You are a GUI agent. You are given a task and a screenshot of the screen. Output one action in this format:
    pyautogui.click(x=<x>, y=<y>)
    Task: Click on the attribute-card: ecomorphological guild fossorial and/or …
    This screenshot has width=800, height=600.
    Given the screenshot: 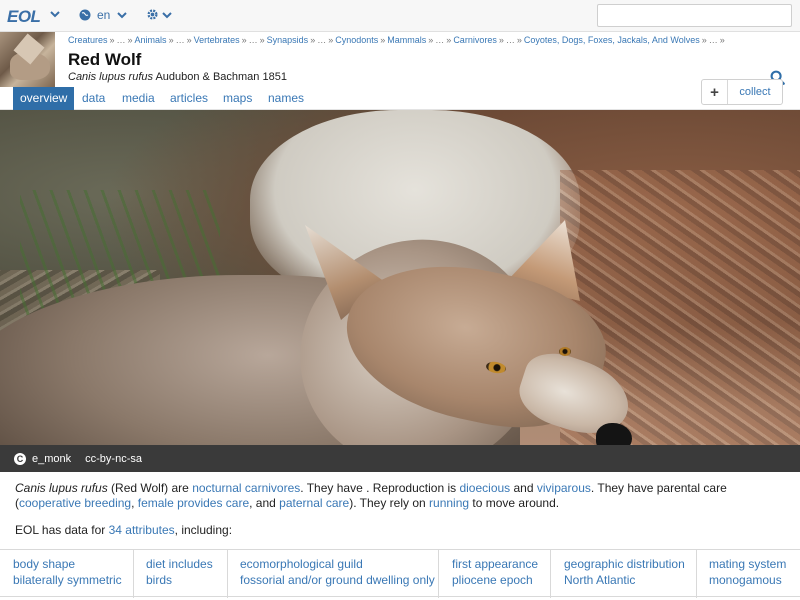 What is the action you would take?
    pyautogui.click(x=333, y=574)
    